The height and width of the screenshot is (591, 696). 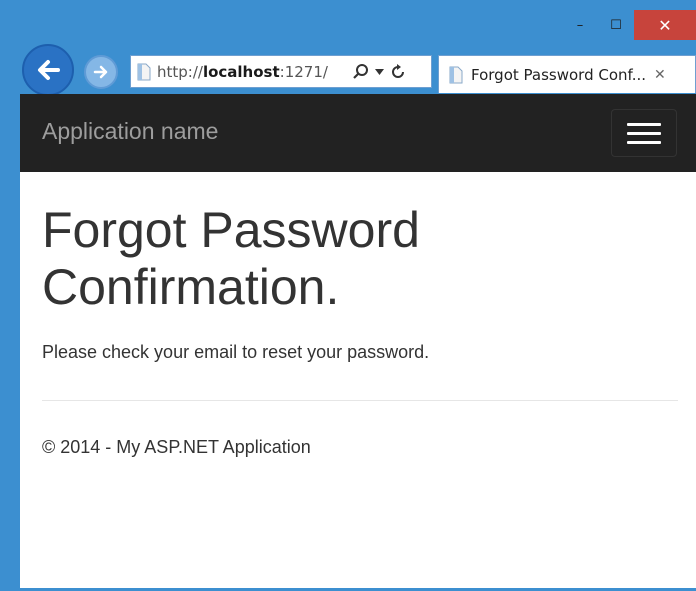 What do you see at coordinates (660, 75) in the screenshot?
I see `tab-close-icon: ✕` at bounding box center [660, 75].